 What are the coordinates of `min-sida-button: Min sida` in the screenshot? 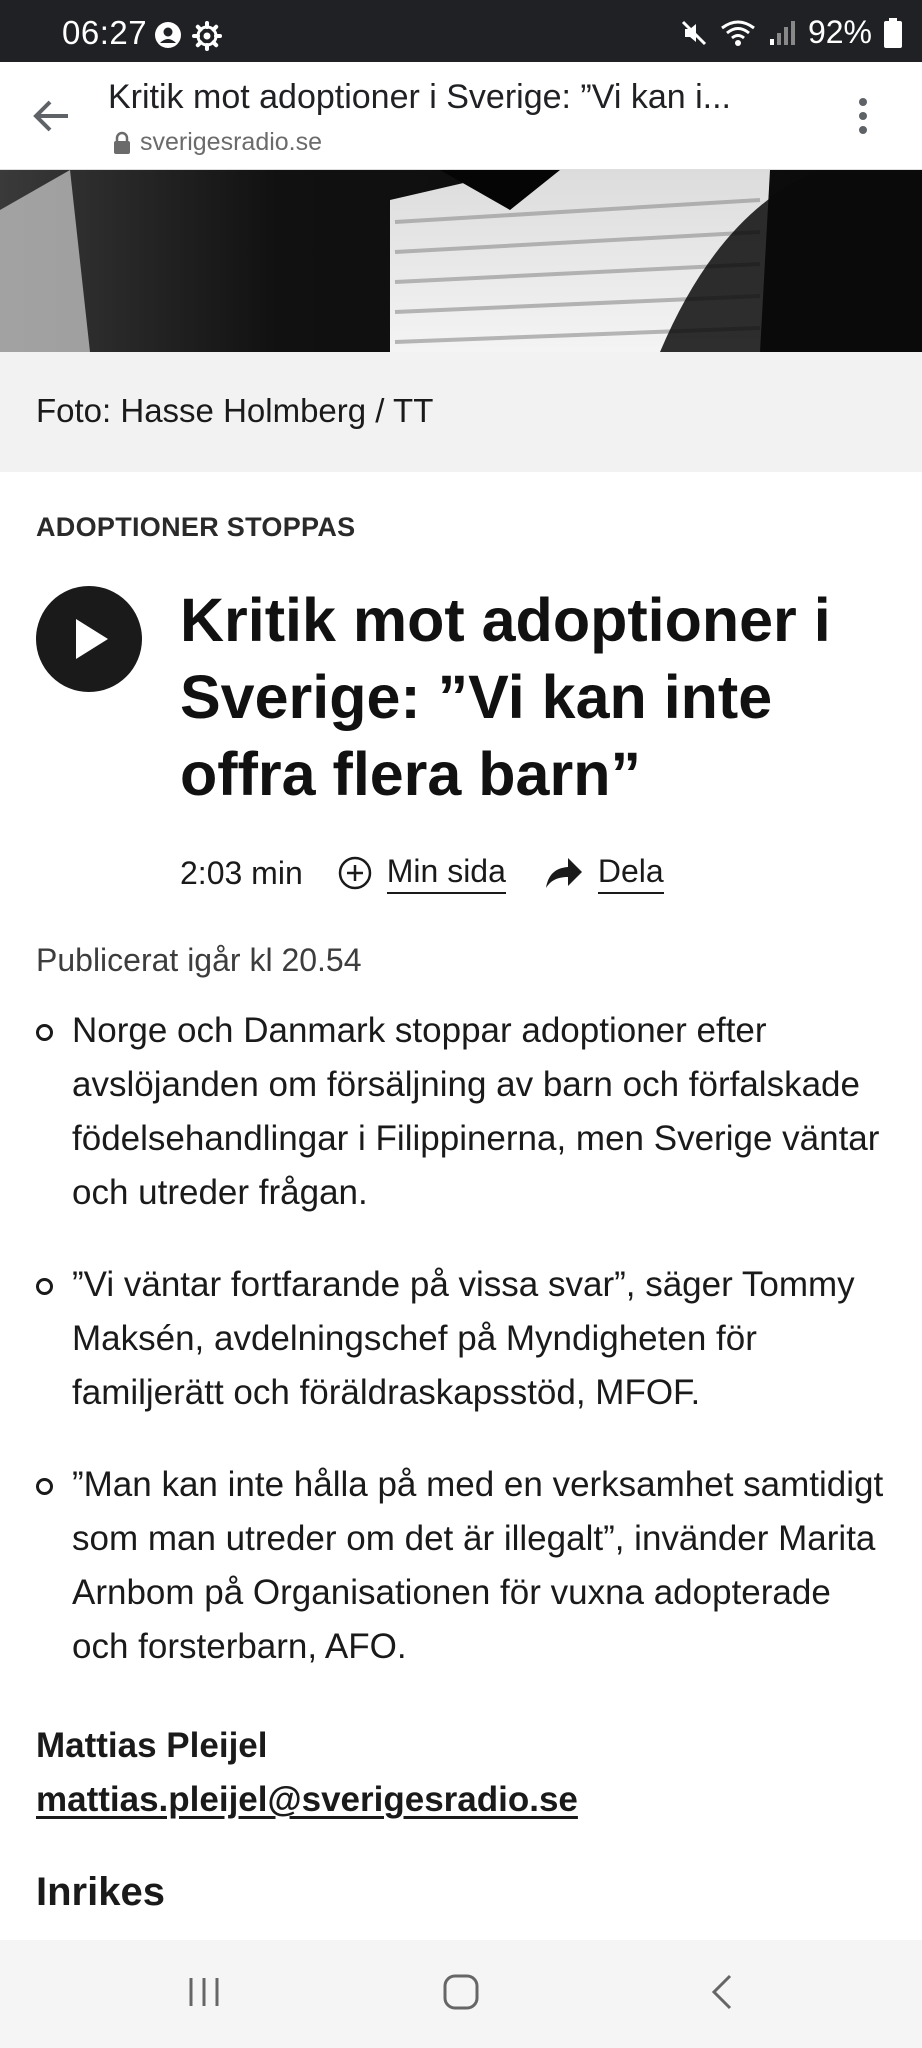 It's located at (421, 873).